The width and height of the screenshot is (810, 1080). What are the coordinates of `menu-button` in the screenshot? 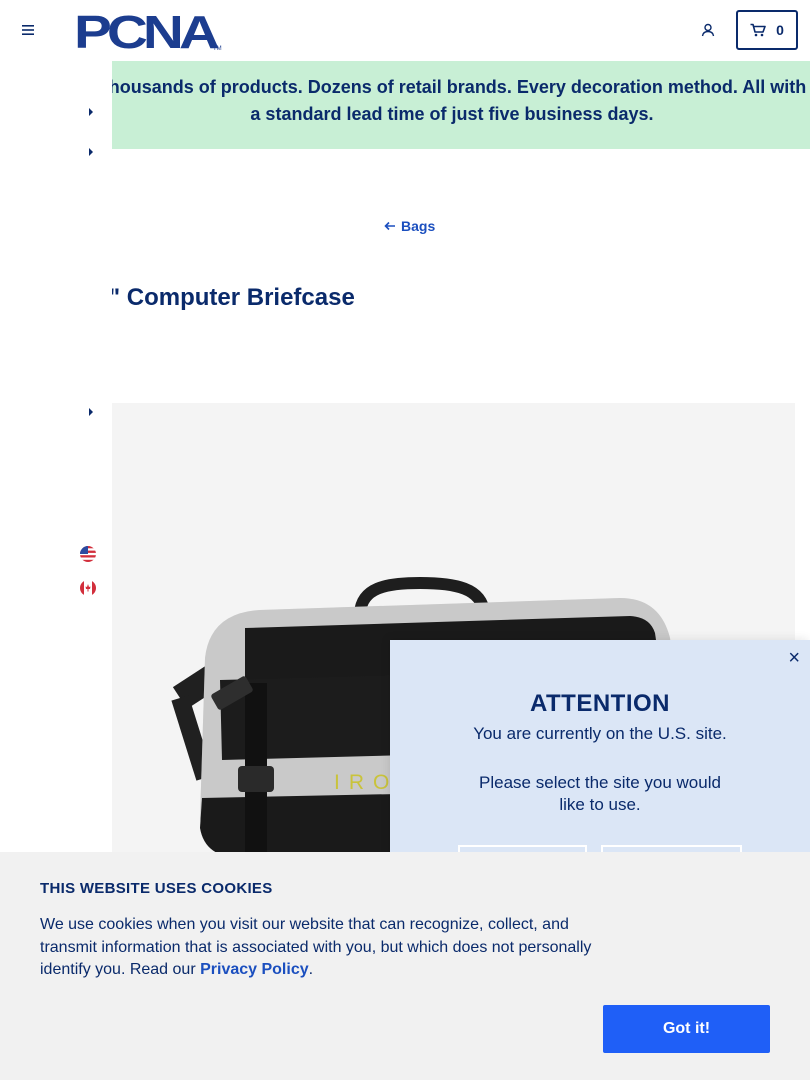 It's located at (28, 30).